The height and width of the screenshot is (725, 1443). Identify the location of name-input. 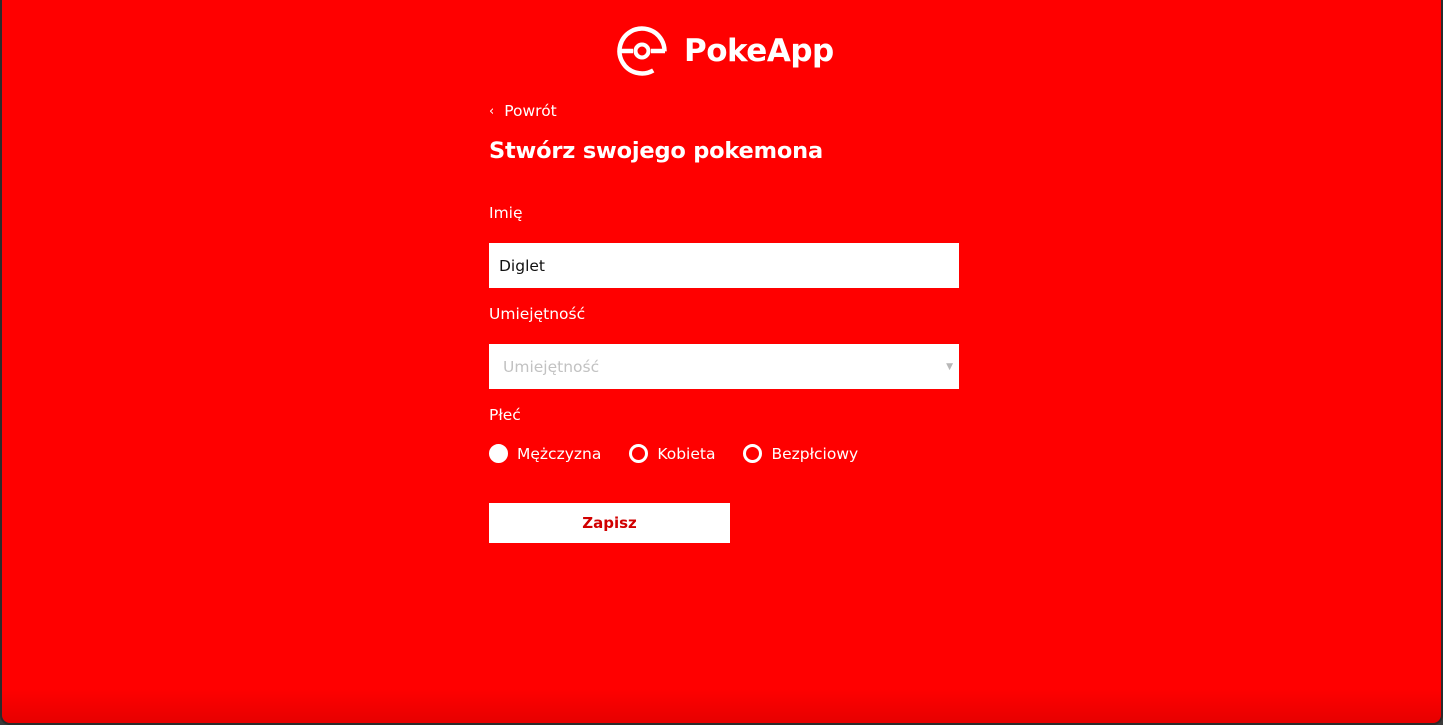
(724, 265).